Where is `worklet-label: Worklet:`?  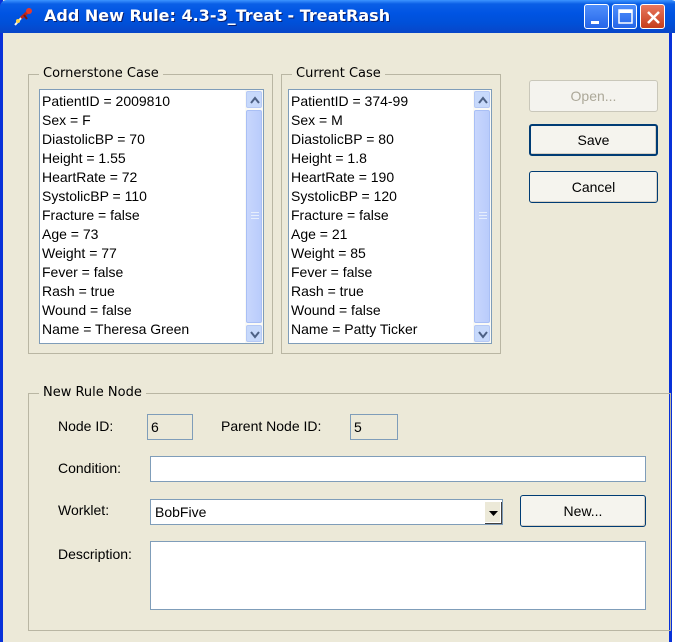
worklet-label: Worklet: is located at coordinates (84, 510).